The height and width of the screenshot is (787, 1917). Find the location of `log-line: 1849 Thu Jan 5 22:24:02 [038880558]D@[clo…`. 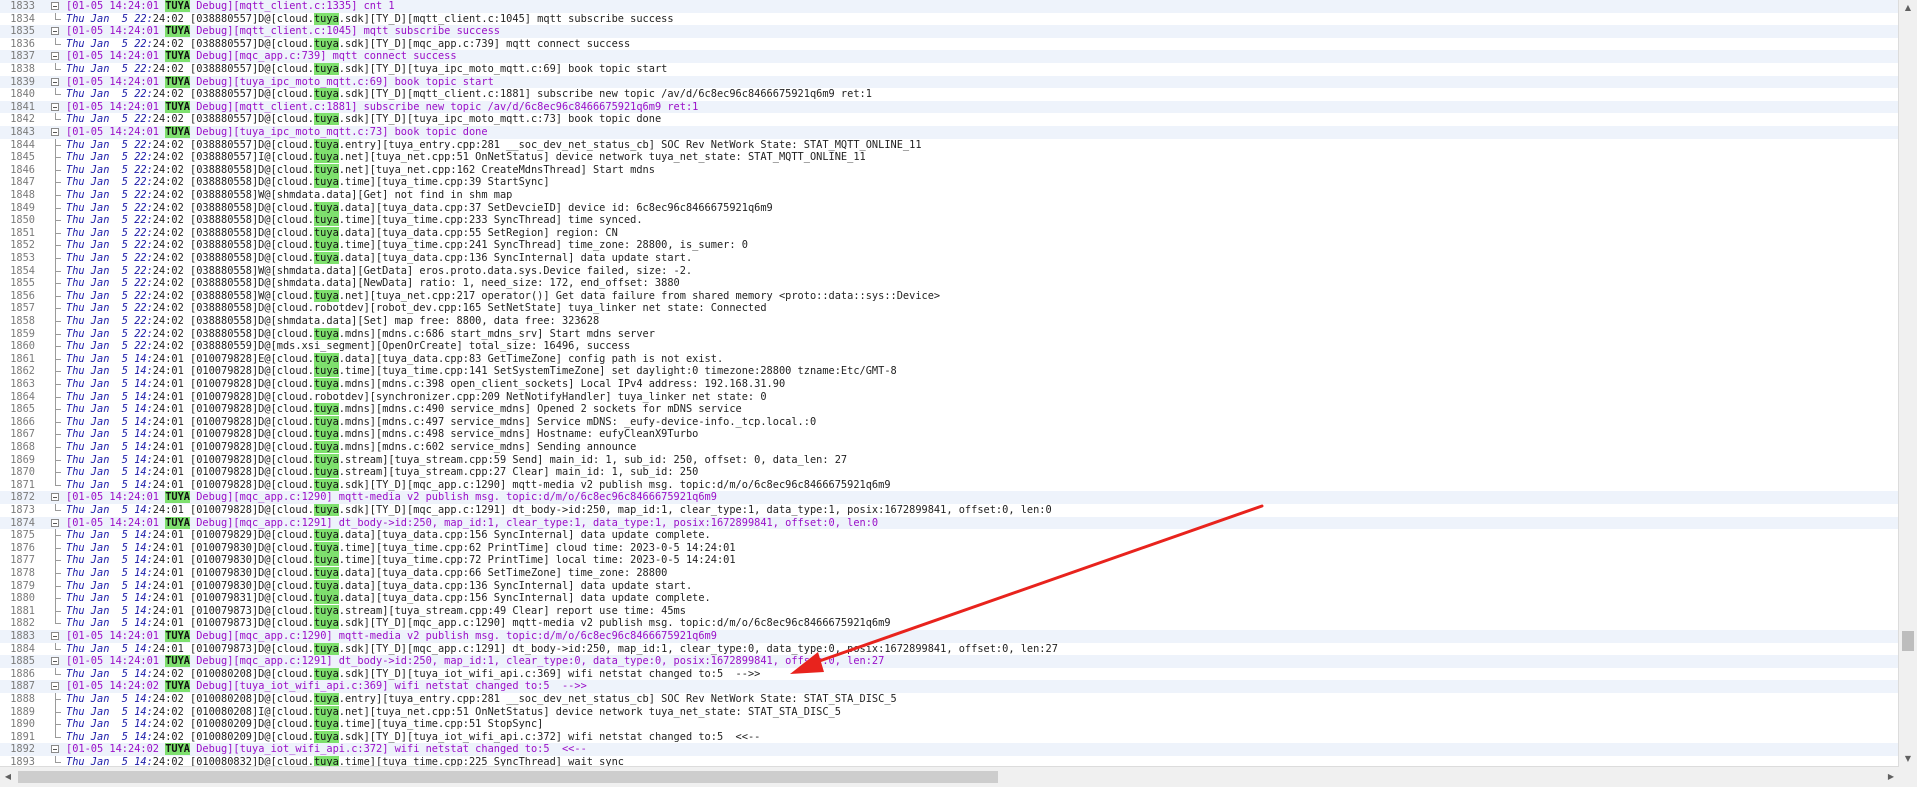

log-line: 1849 Thu Jan 5 22:24:02 [038880558]D@[clo… is located at coordinates (949, 208).